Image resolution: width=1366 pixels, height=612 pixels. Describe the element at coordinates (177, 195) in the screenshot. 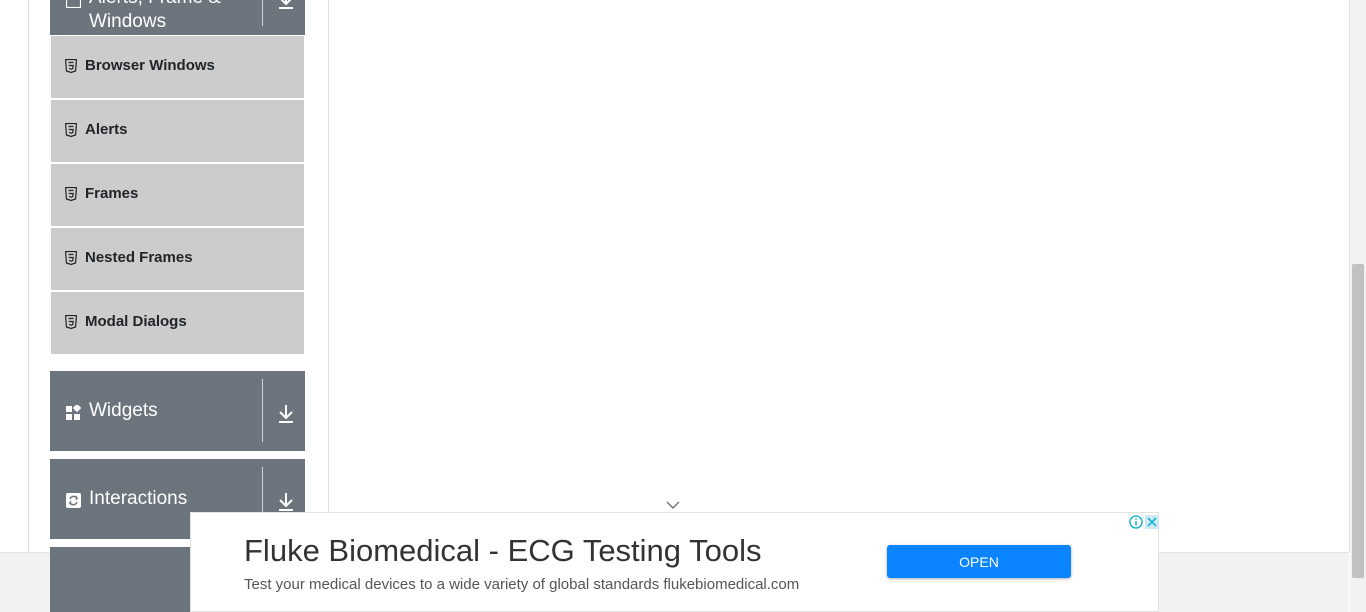

I see `sidebar-item-frames: Frames` at that location.